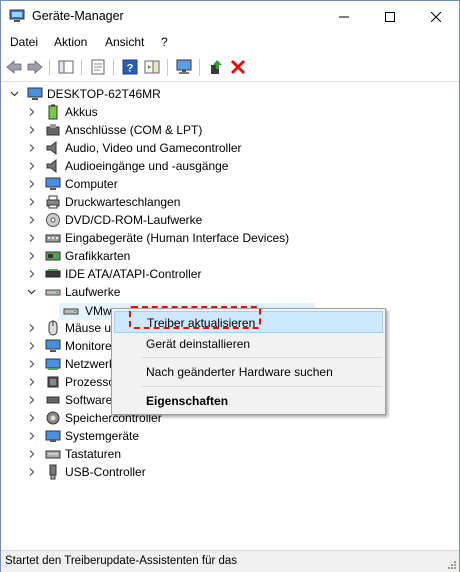  I want to click on tree-item-mice: Mäuse u, so click(56, 328).